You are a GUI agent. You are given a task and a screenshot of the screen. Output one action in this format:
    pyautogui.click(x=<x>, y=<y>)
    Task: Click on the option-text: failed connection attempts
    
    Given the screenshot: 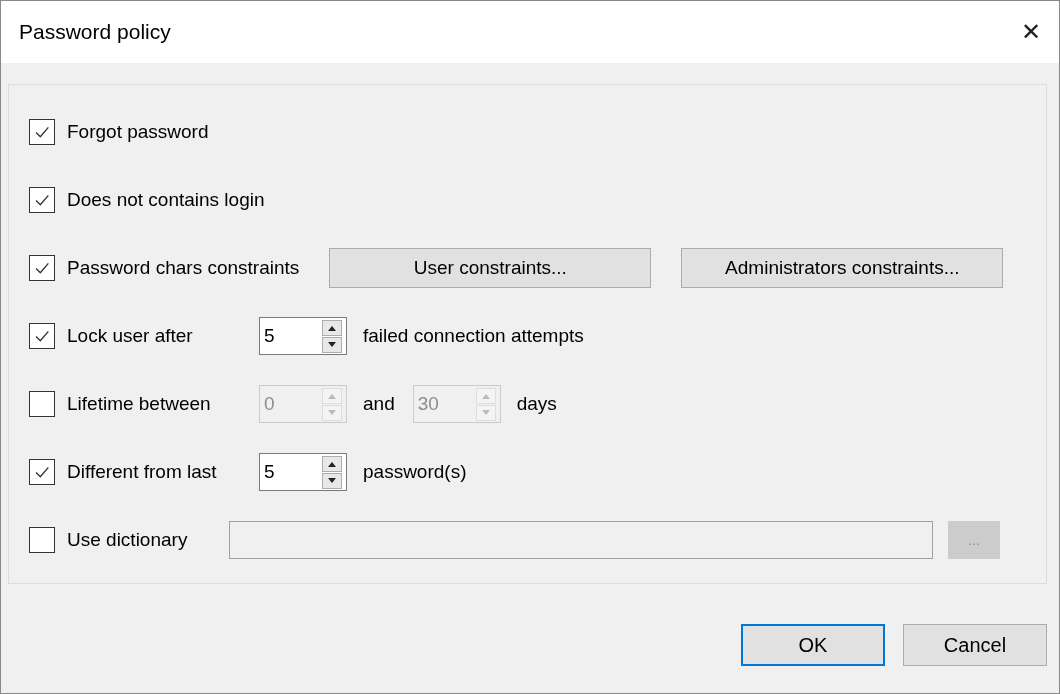 What is the action you would take?
    pyautogui.click(x=473, y=336)
    